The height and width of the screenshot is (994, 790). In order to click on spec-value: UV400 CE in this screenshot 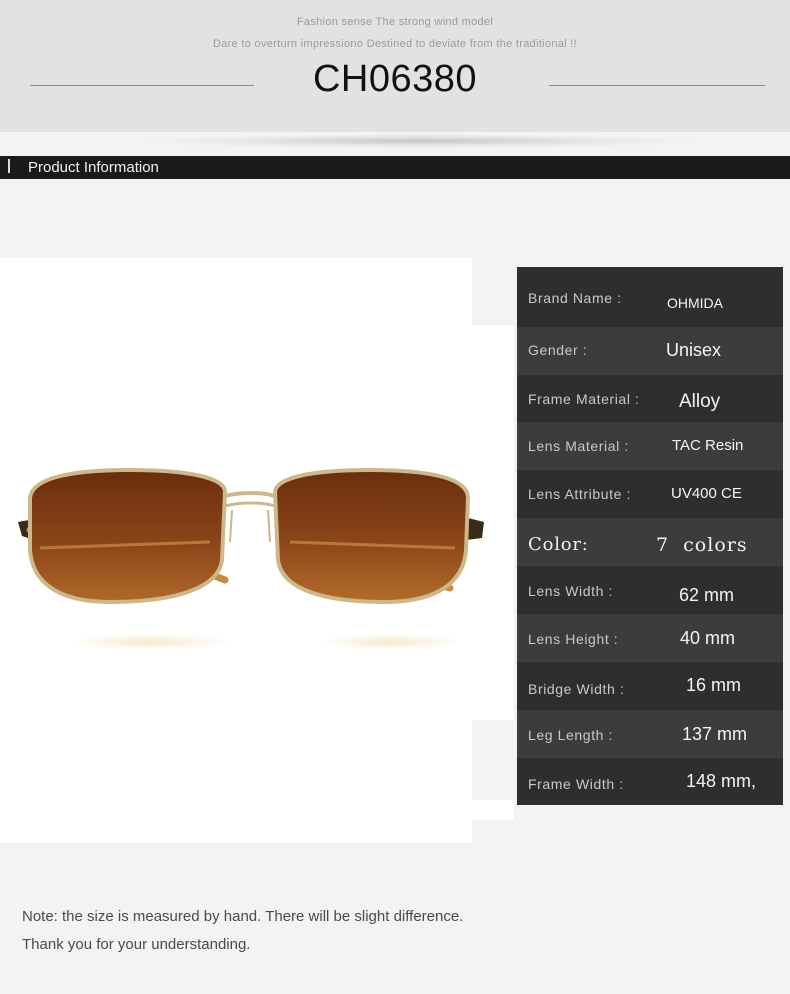, I will do `click(706, 493)`.